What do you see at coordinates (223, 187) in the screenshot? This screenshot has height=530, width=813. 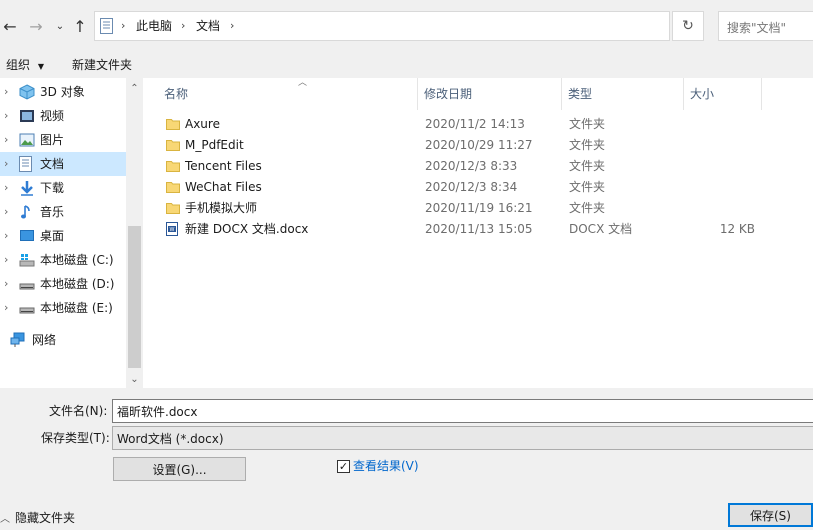 I see `file-name: WeChat Files` at bounding box center [223, 187].